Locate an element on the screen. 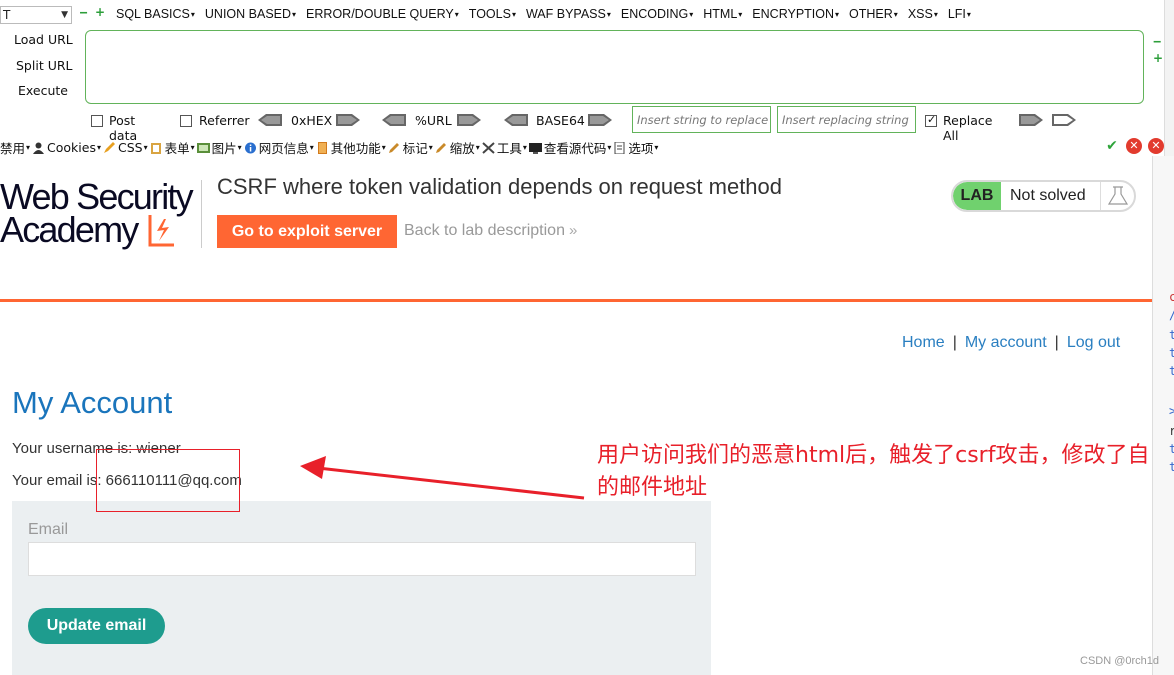 The image size is (1174, 675). nav-home-link: Home is located at coordinates (923, 342).